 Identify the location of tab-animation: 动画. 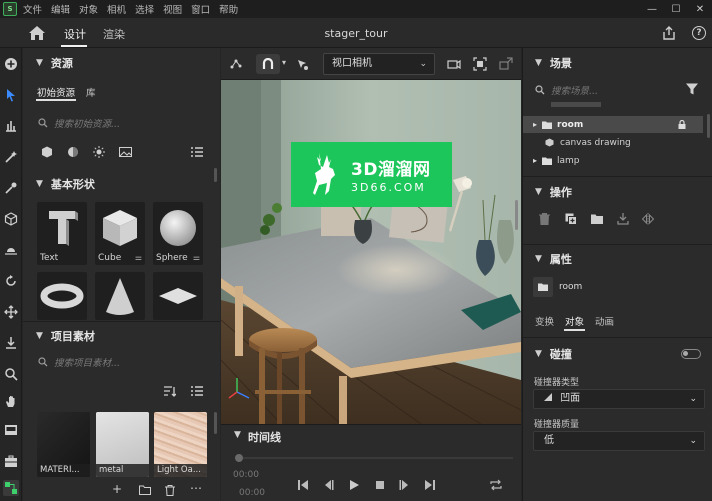
(604, 321).